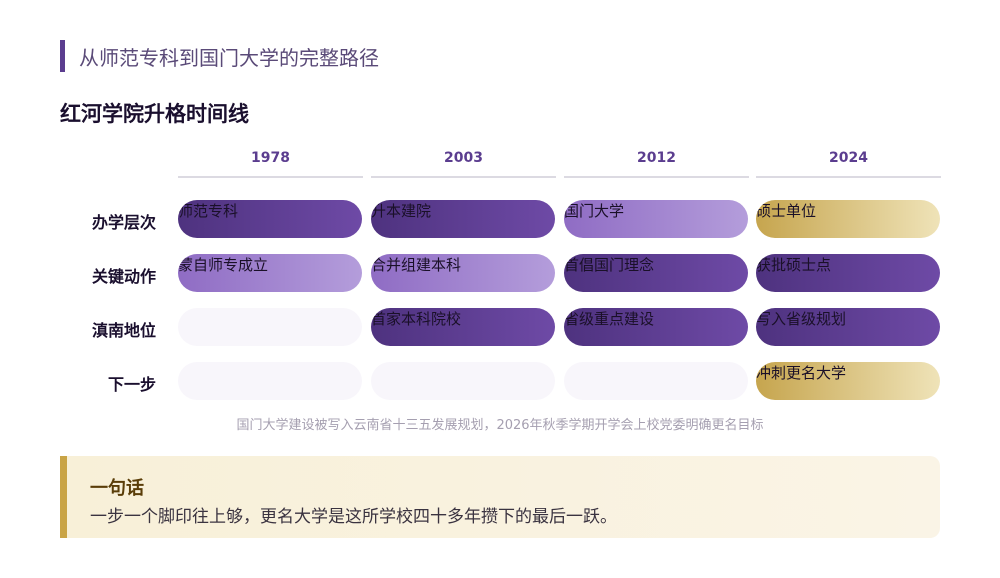 Image resolution: width=1000 pixels, height=578 pixels. What do you see at coordinates (656, 219) in the screenshot?
I see `timeline-cell-0-2: 国门大学` at bounding box center [656, 219].